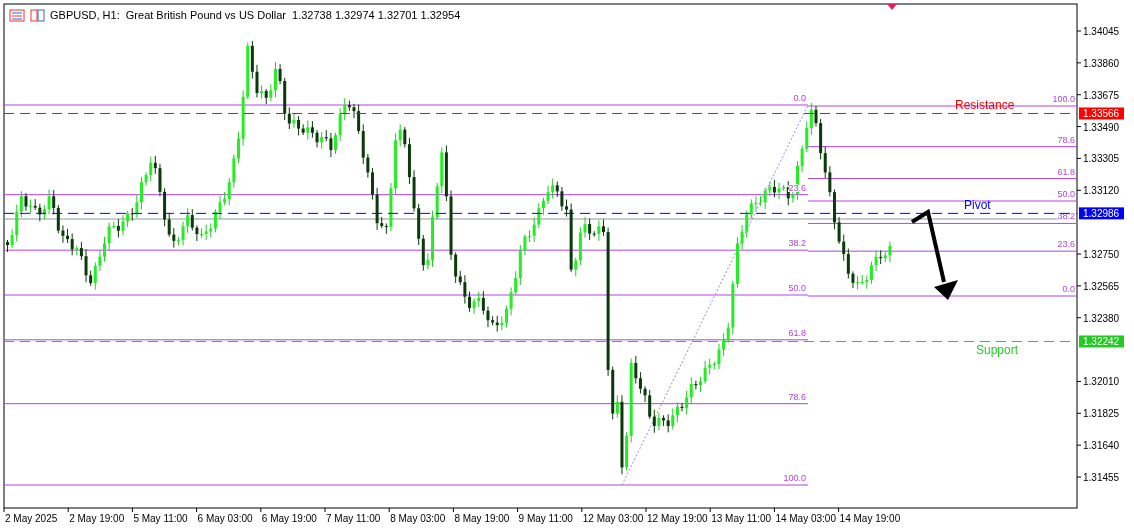 This screenshot has width=1134, height=531. I want to click on time-axis-label: 6 May 19:00, so click(289, 518).